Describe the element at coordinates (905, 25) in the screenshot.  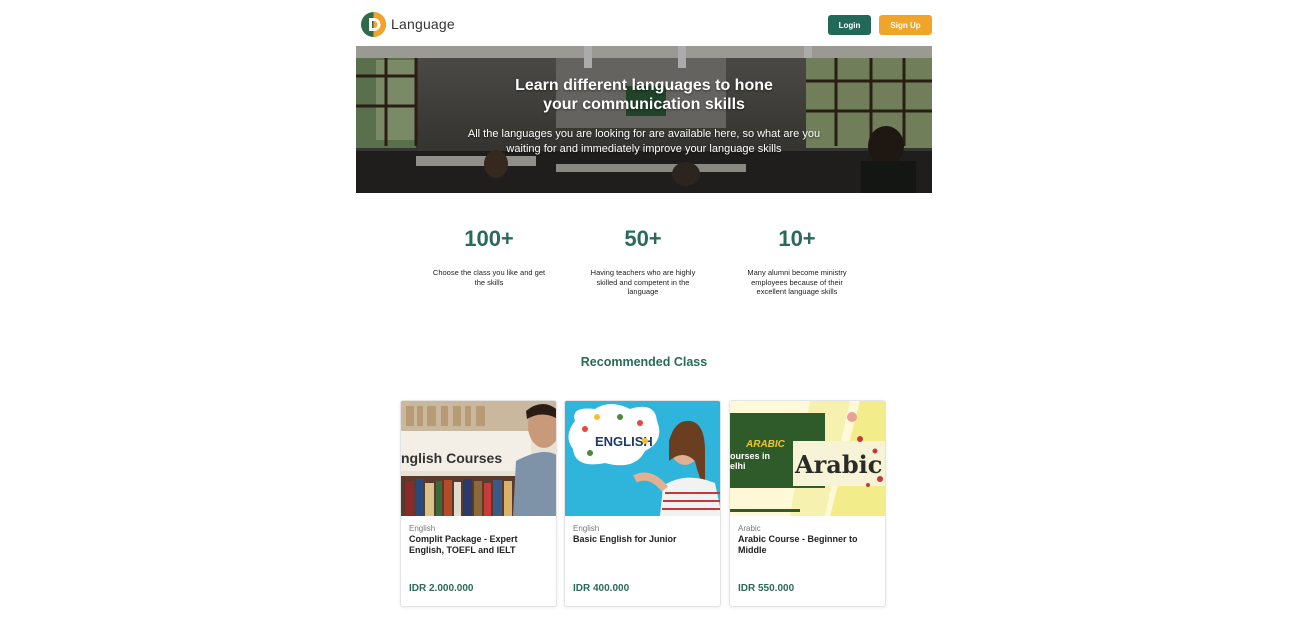
I see `signup-button: Sign Up` at that location.